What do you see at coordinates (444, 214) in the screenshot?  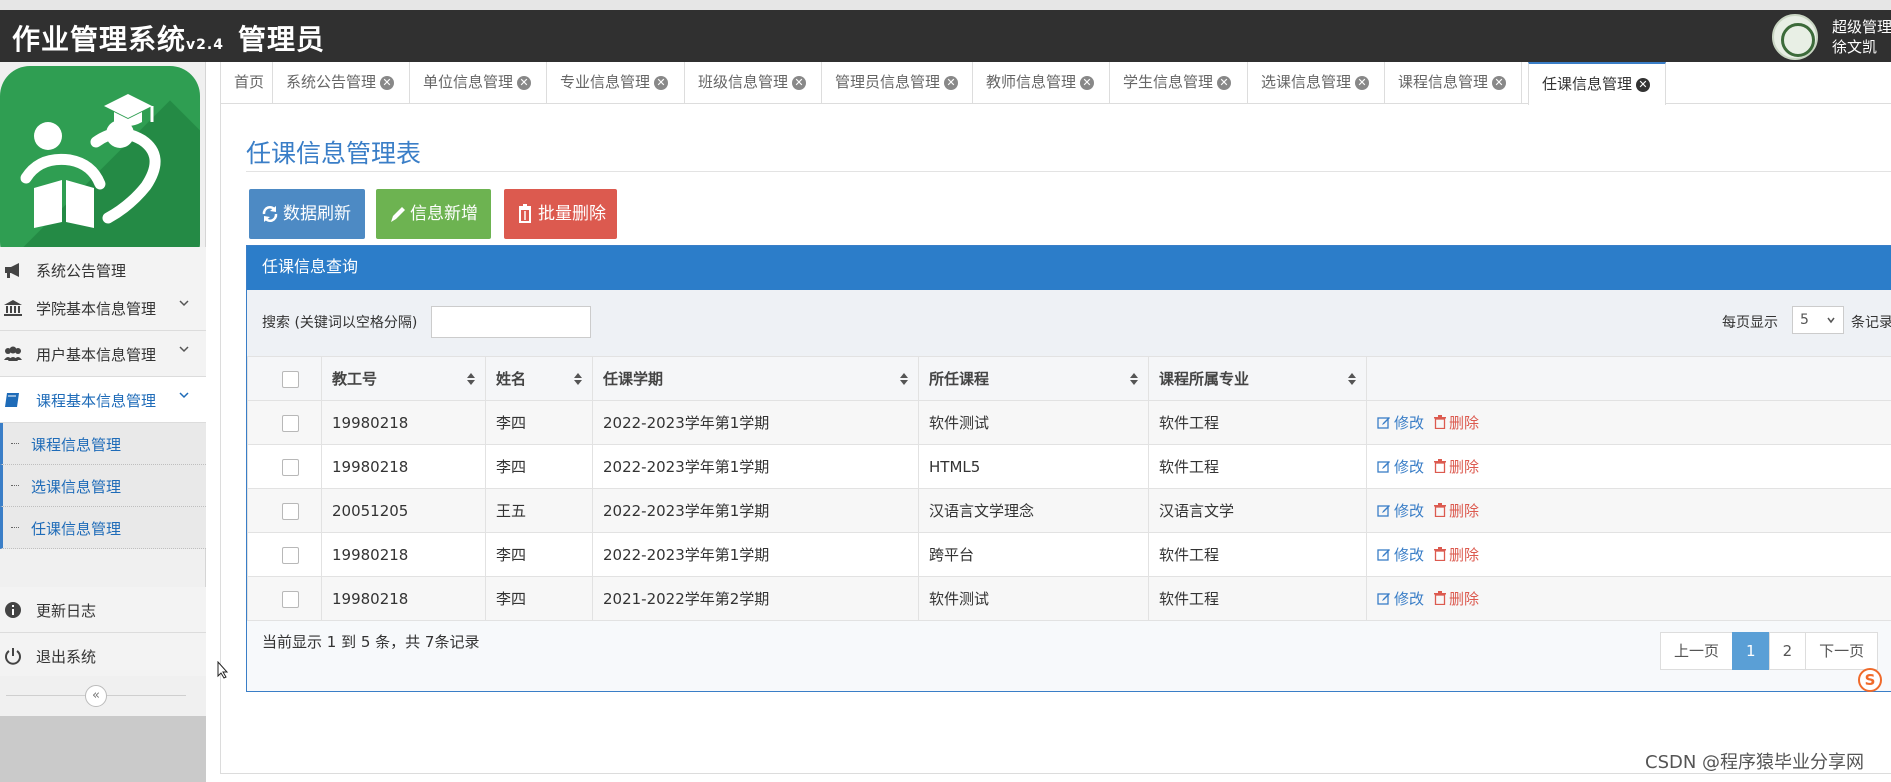 I see `add-button-label: 信息新增` at bounding box center [444, 214].